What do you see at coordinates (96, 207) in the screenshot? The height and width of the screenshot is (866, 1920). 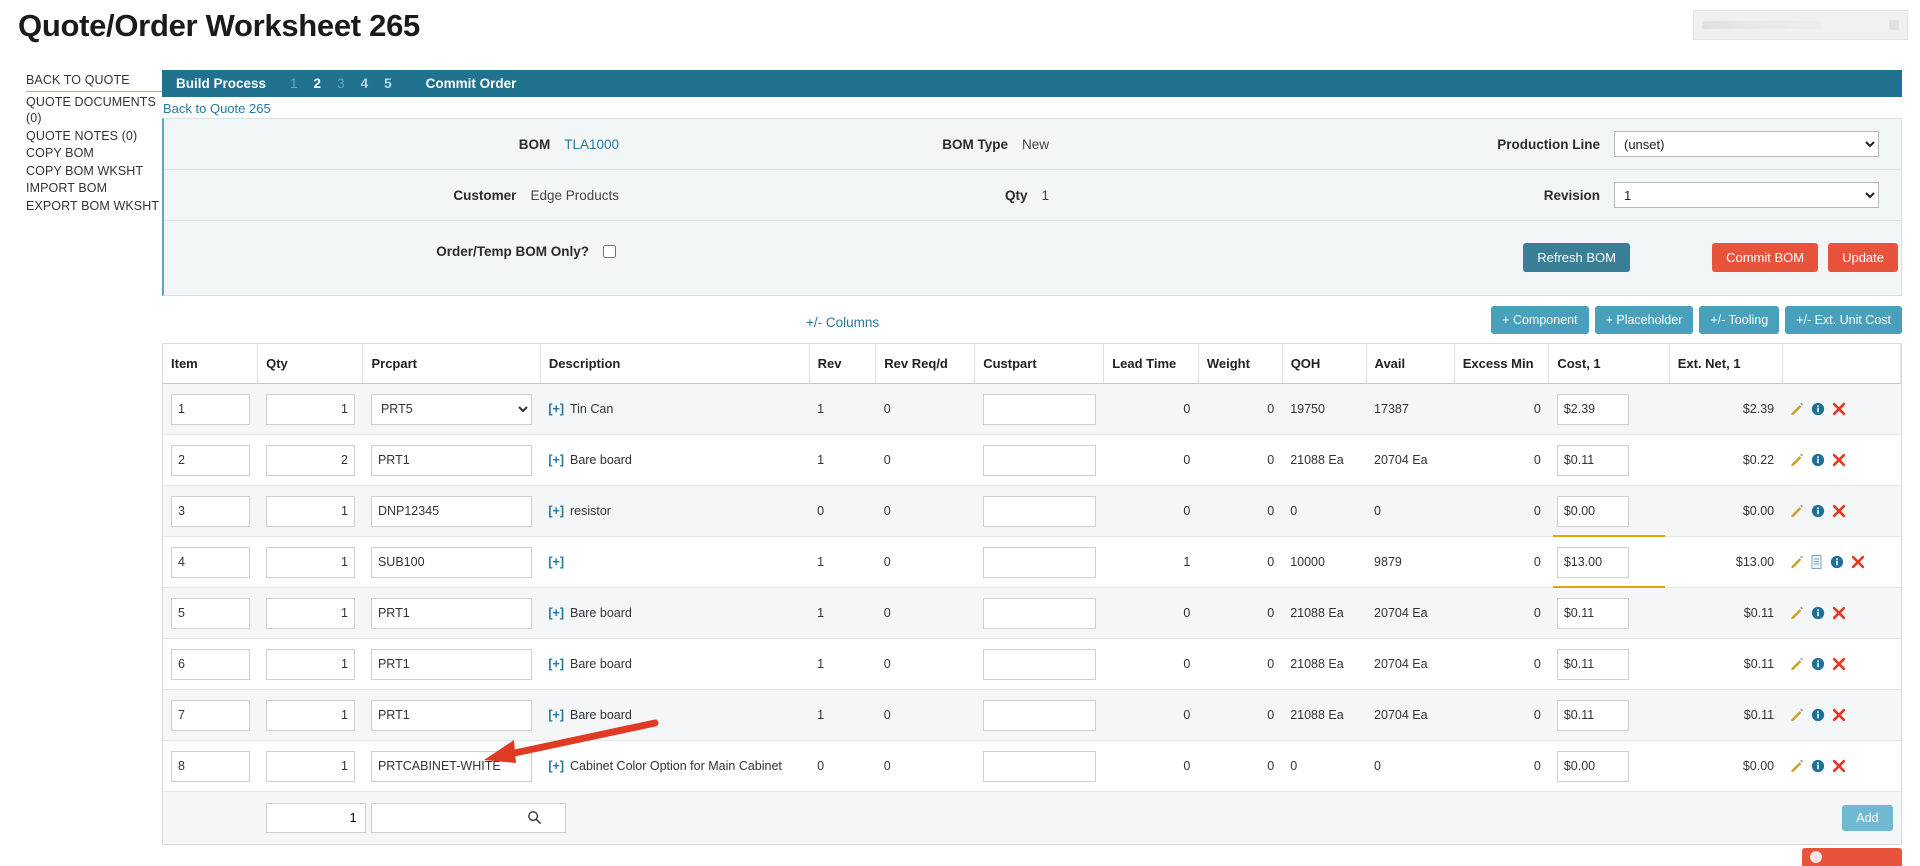 I see `sidebar-item-export-bom-wksht: EXPORT BOM WKSHT` at bounding box center [96, 207].